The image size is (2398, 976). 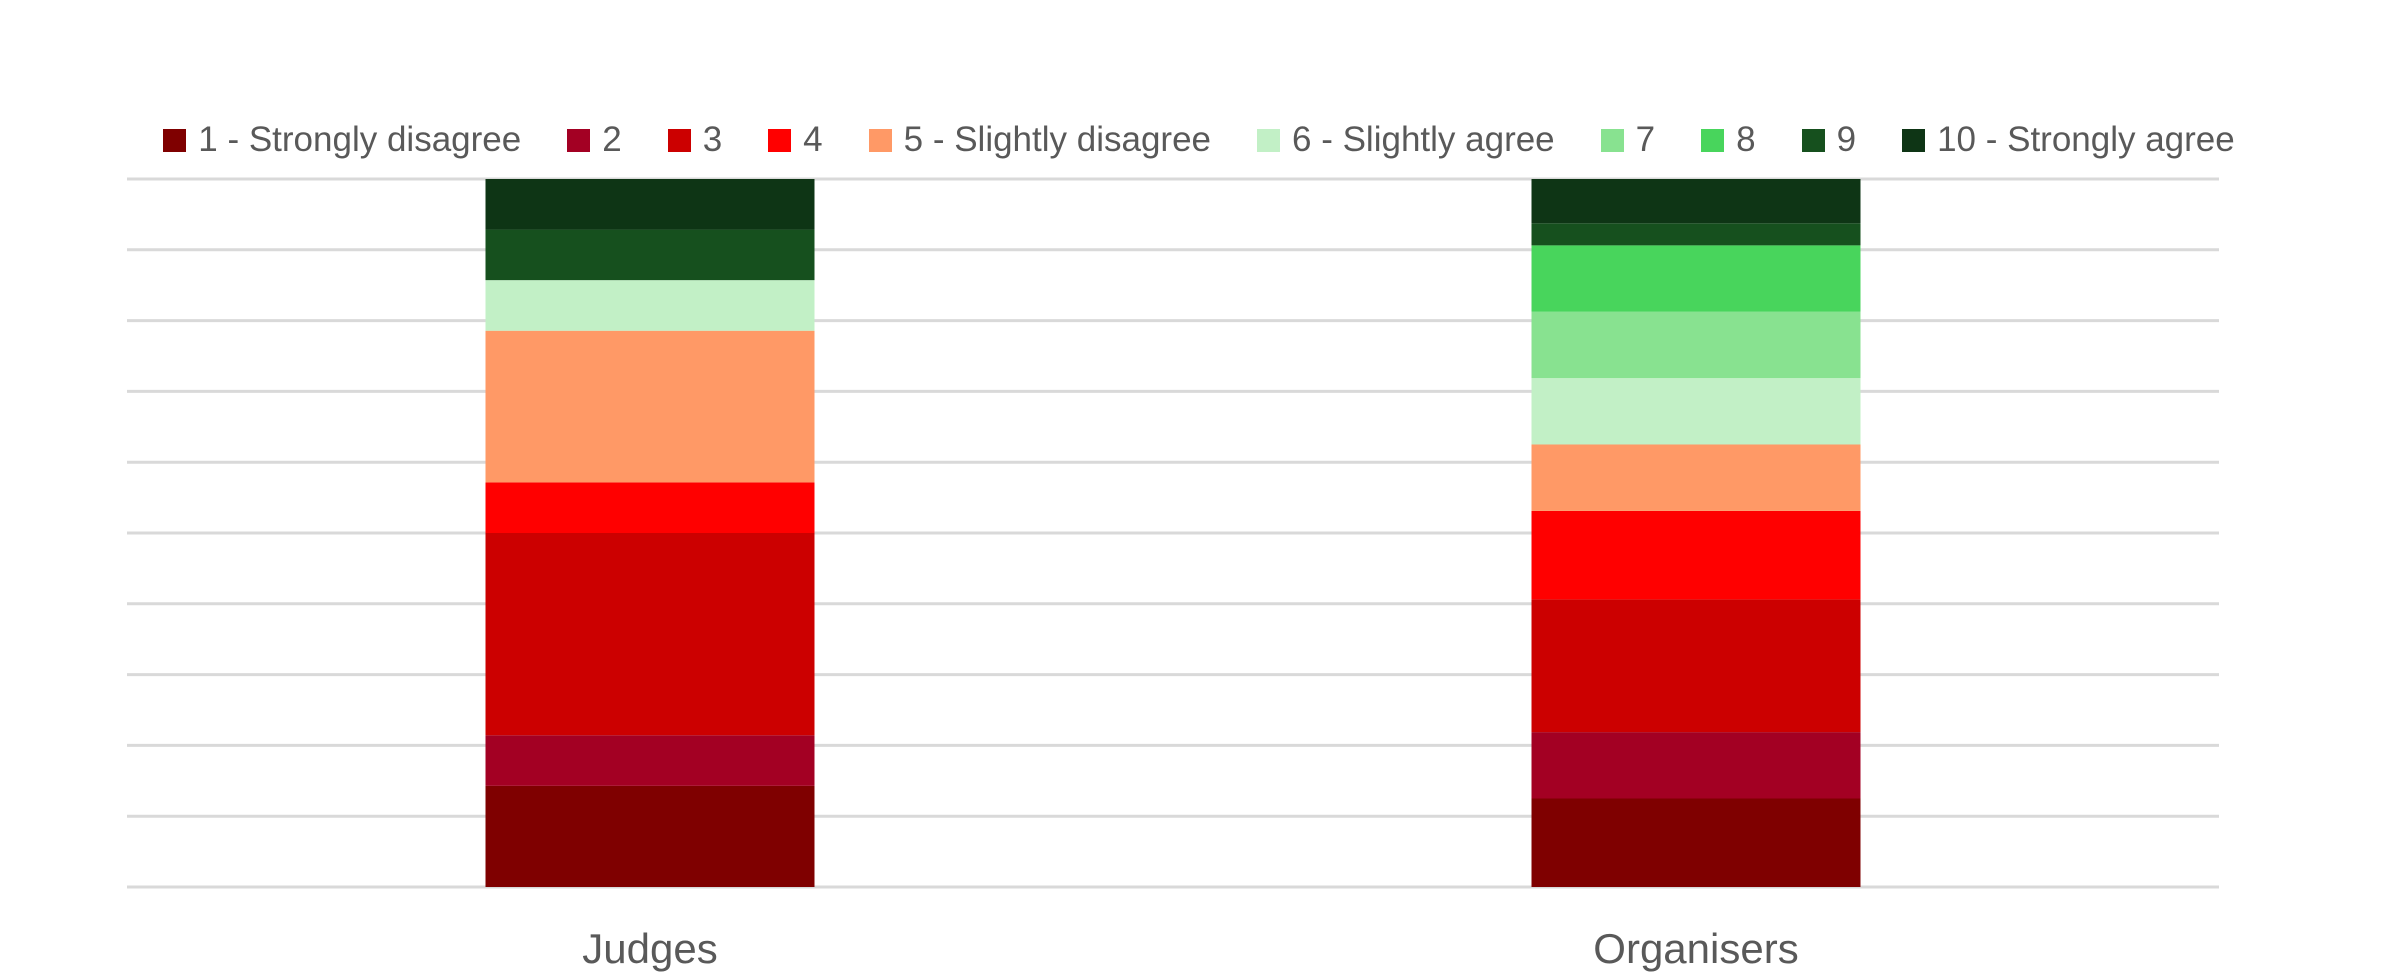 I want to click on legend-item: 5 - Slightly disagree, so click(x=1040, y=140).